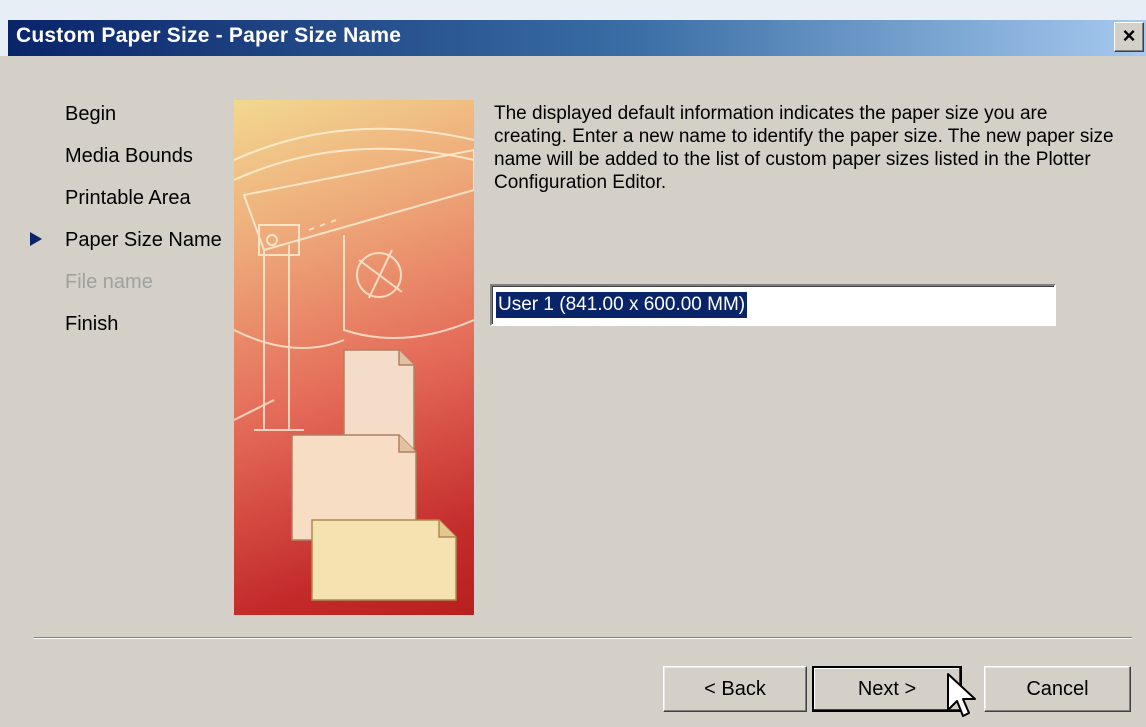 This screenshot has height=727, width=1146. What do you see at coordinates (209, 35) in the screenshot?
I see `window-title: Custom Paper Size - Paper Size Name` at bounding box center [209, 35].